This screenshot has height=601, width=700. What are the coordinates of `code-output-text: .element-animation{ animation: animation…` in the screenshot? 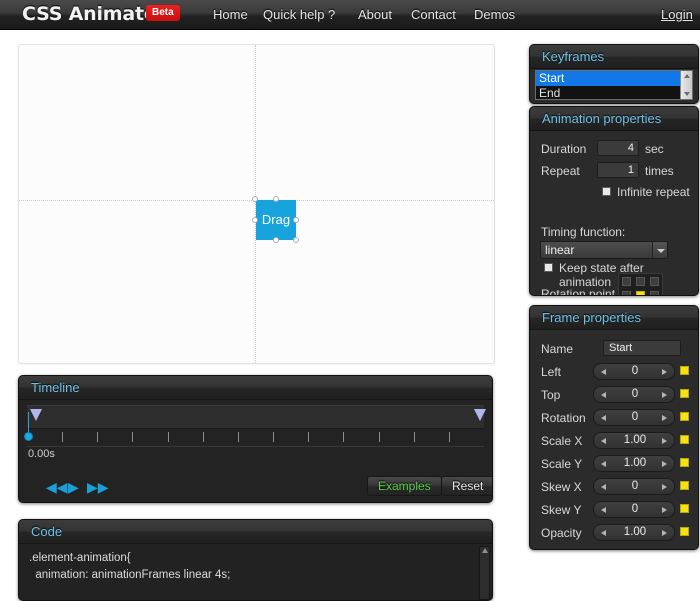 It's located at (130, 566).